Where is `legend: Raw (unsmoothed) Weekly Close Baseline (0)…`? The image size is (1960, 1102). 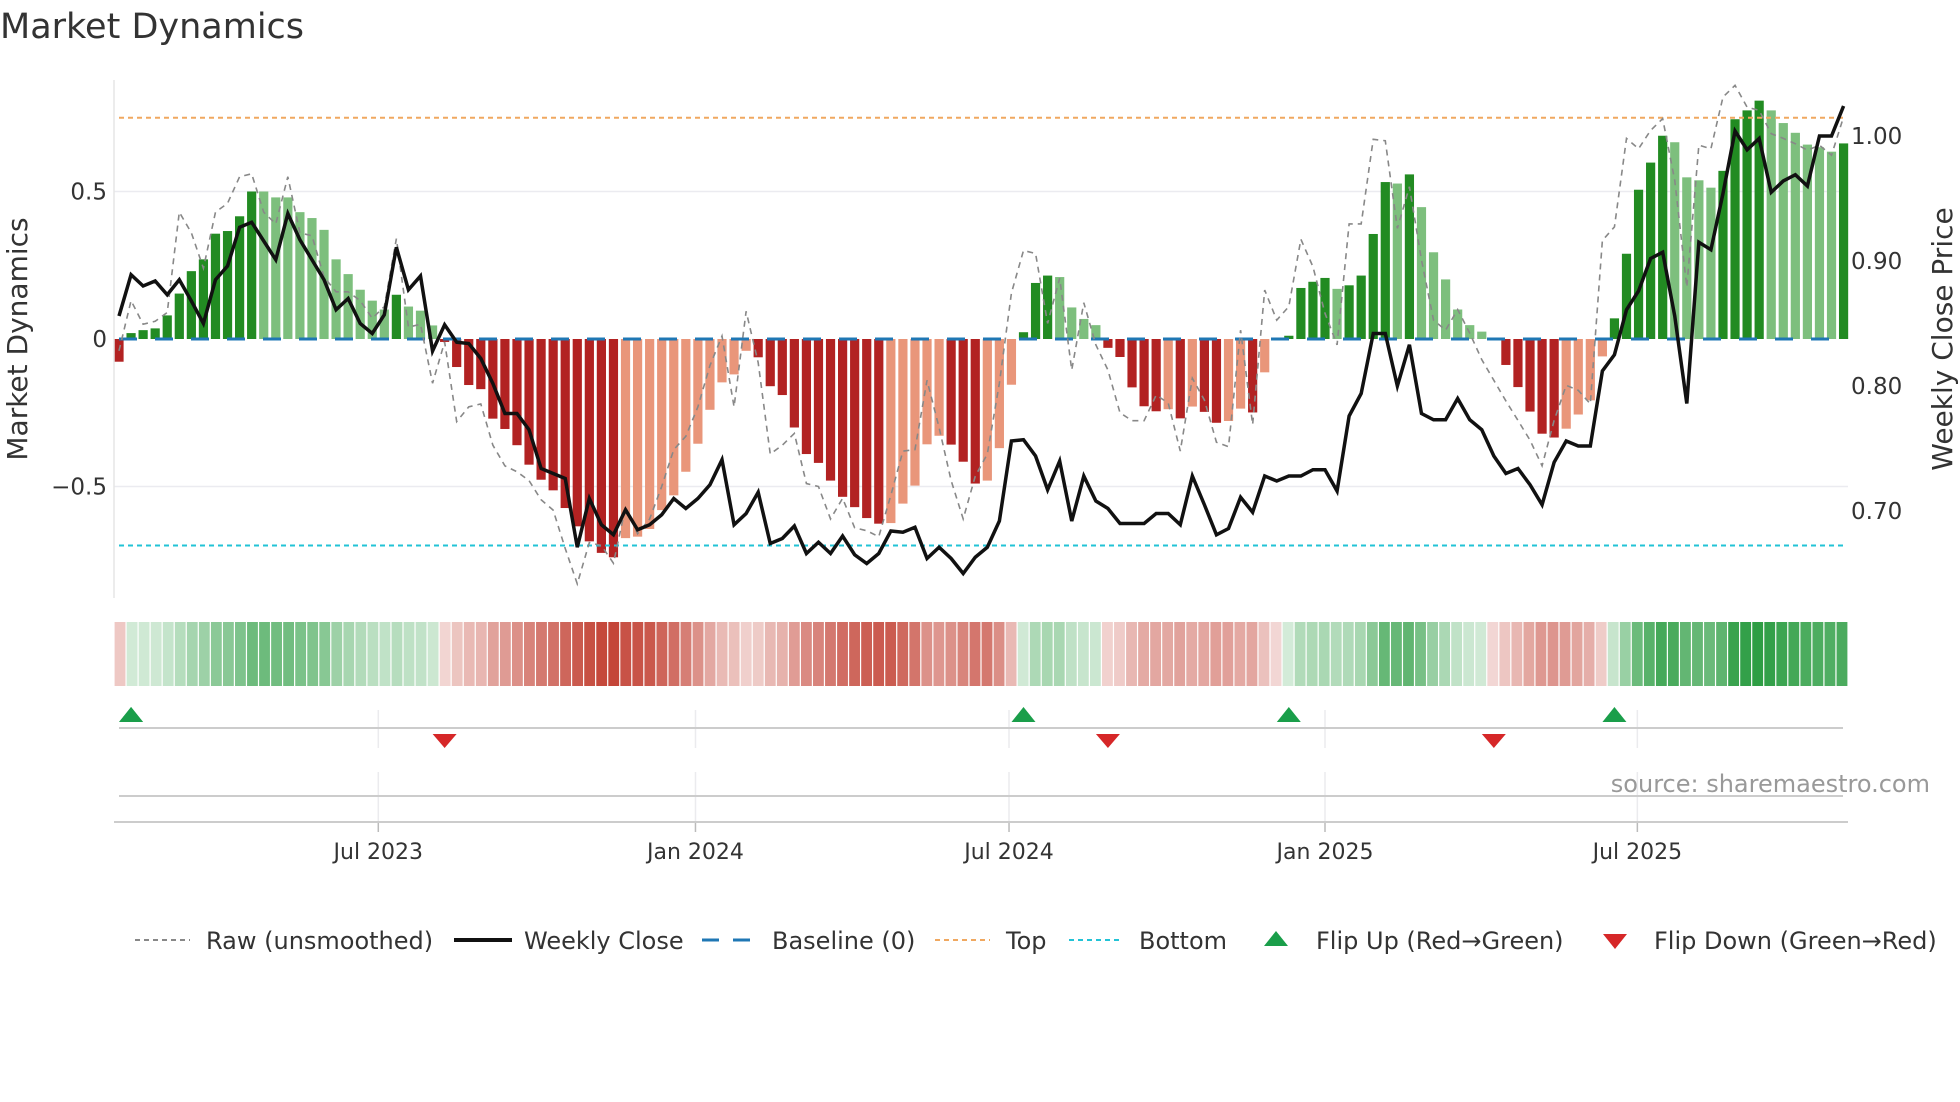
legend: Raw (unsmoothed) Weekly Close Baseline (0)… is located at coordinates (1036, 941).